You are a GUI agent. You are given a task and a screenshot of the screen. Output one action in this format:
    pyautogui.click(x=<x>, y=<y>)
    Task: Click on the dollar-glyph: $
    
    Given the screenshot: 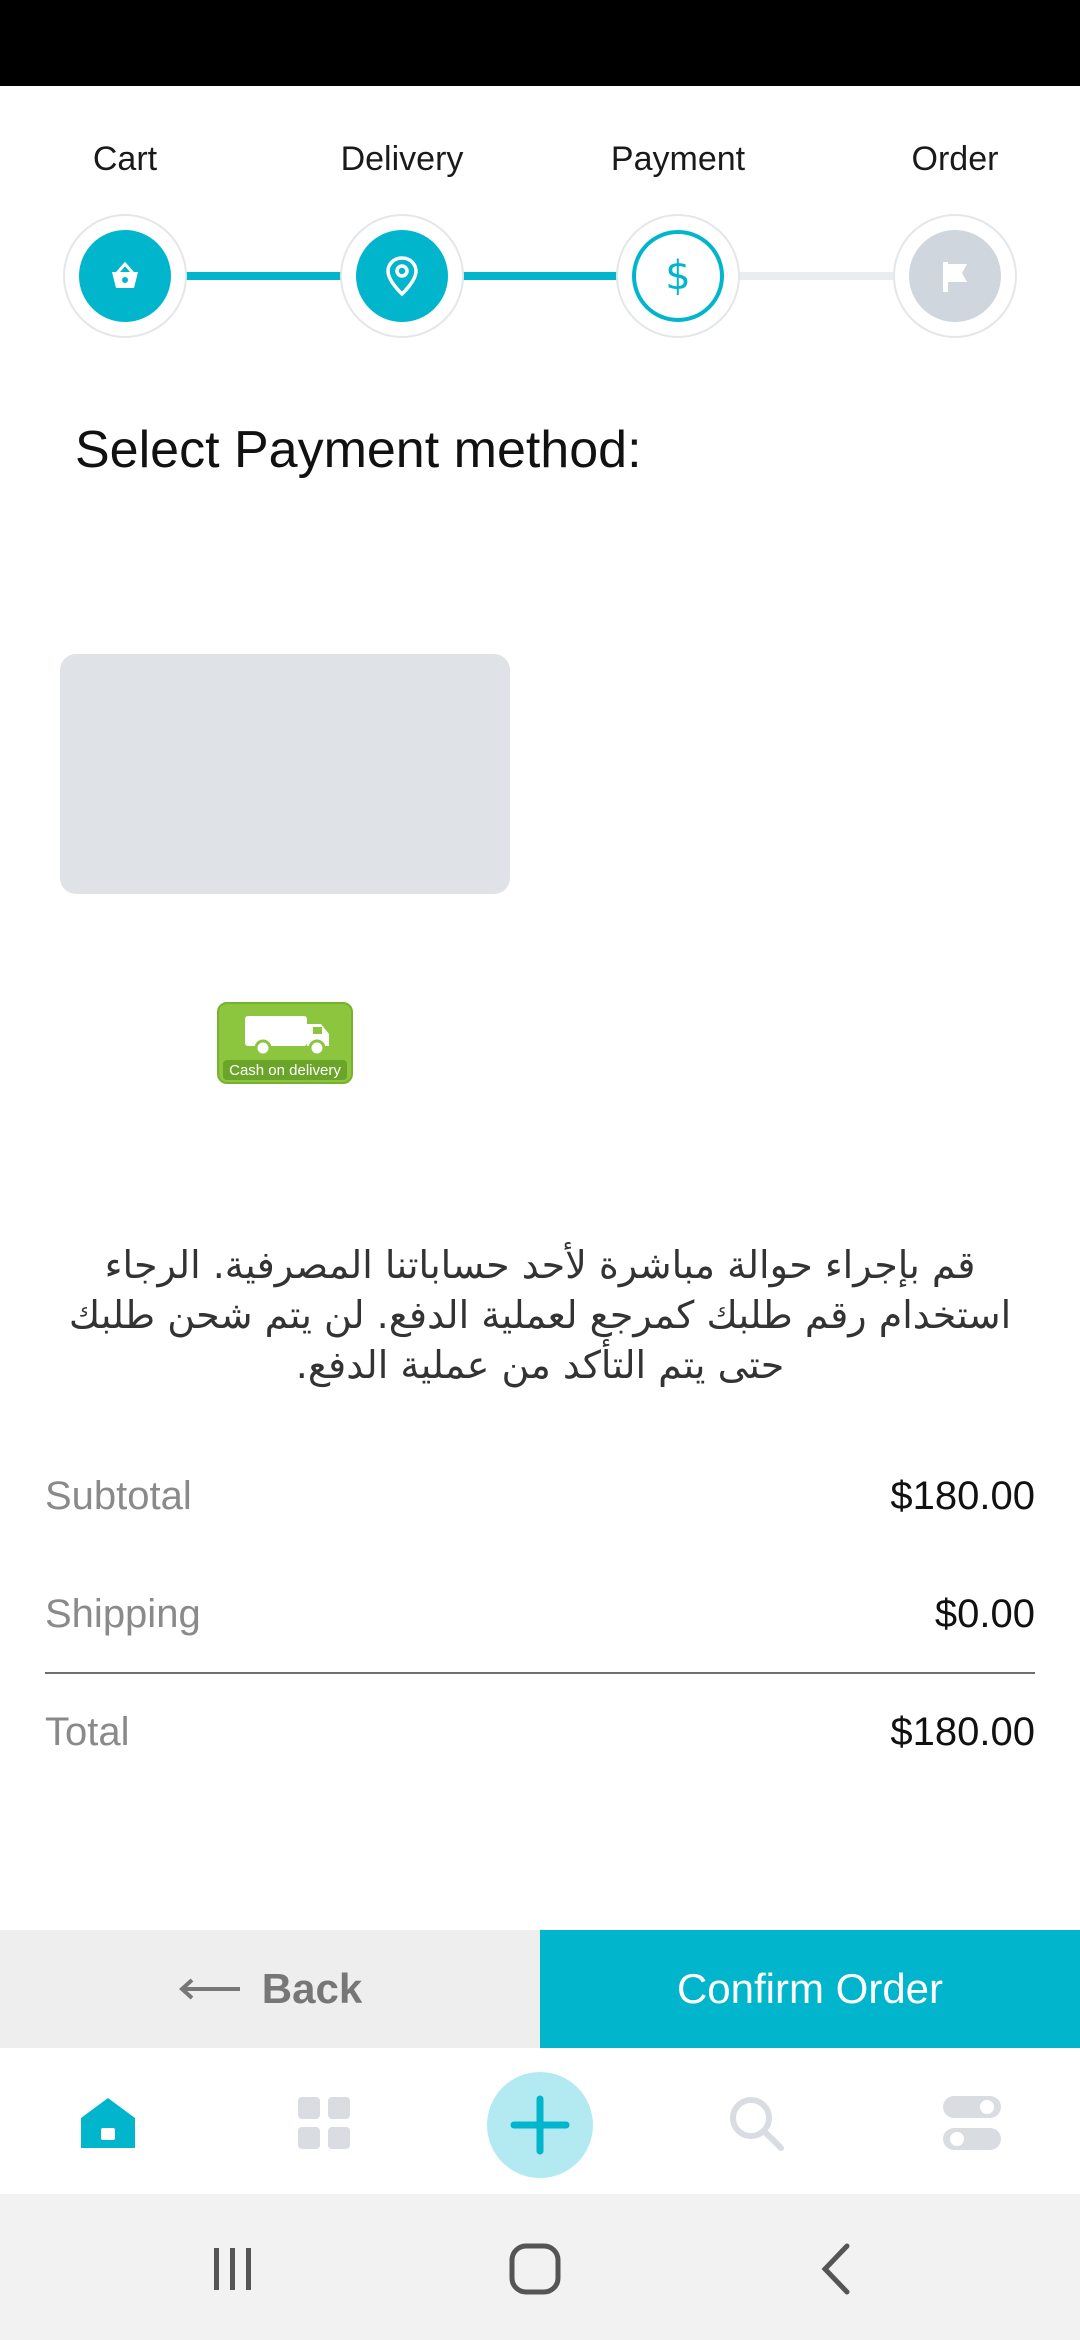 What is the action you would take?
    pyautogui.click(x=678, y=276)
    